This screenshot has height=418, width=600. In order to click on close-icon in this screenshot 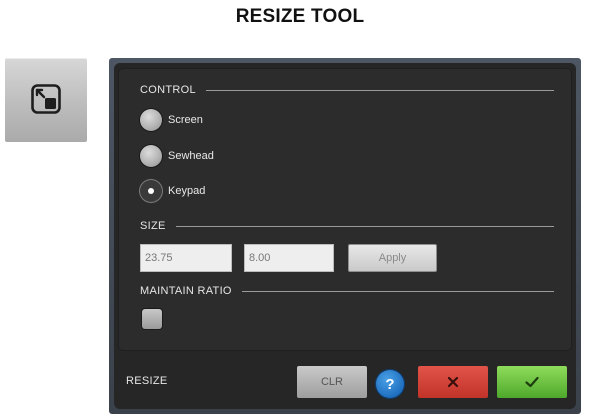, I will do `click(453, 382)`.